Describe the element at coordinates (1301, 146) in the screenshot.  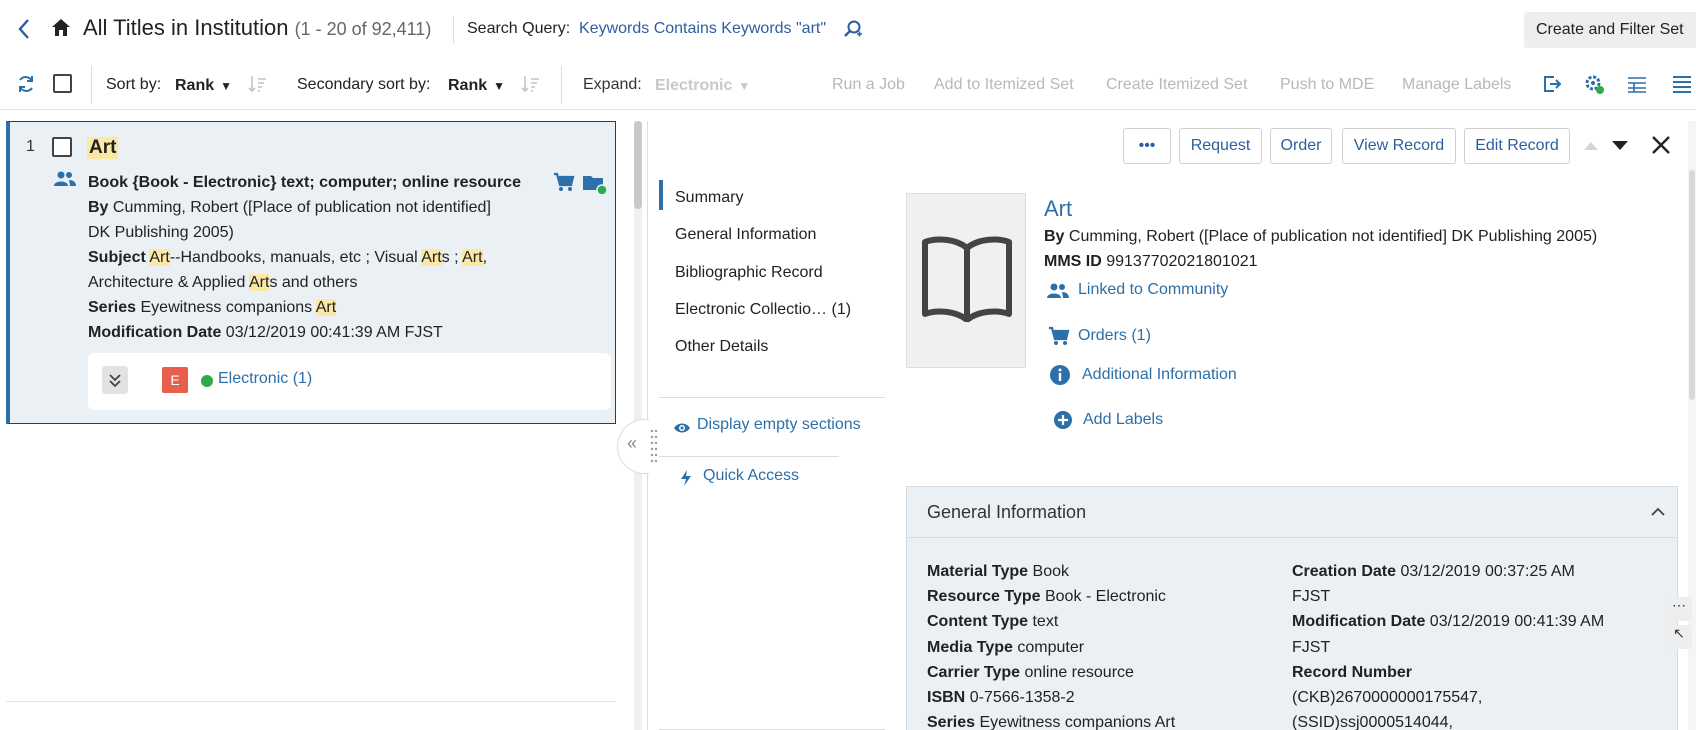
I see `order-button: Order` at that location.